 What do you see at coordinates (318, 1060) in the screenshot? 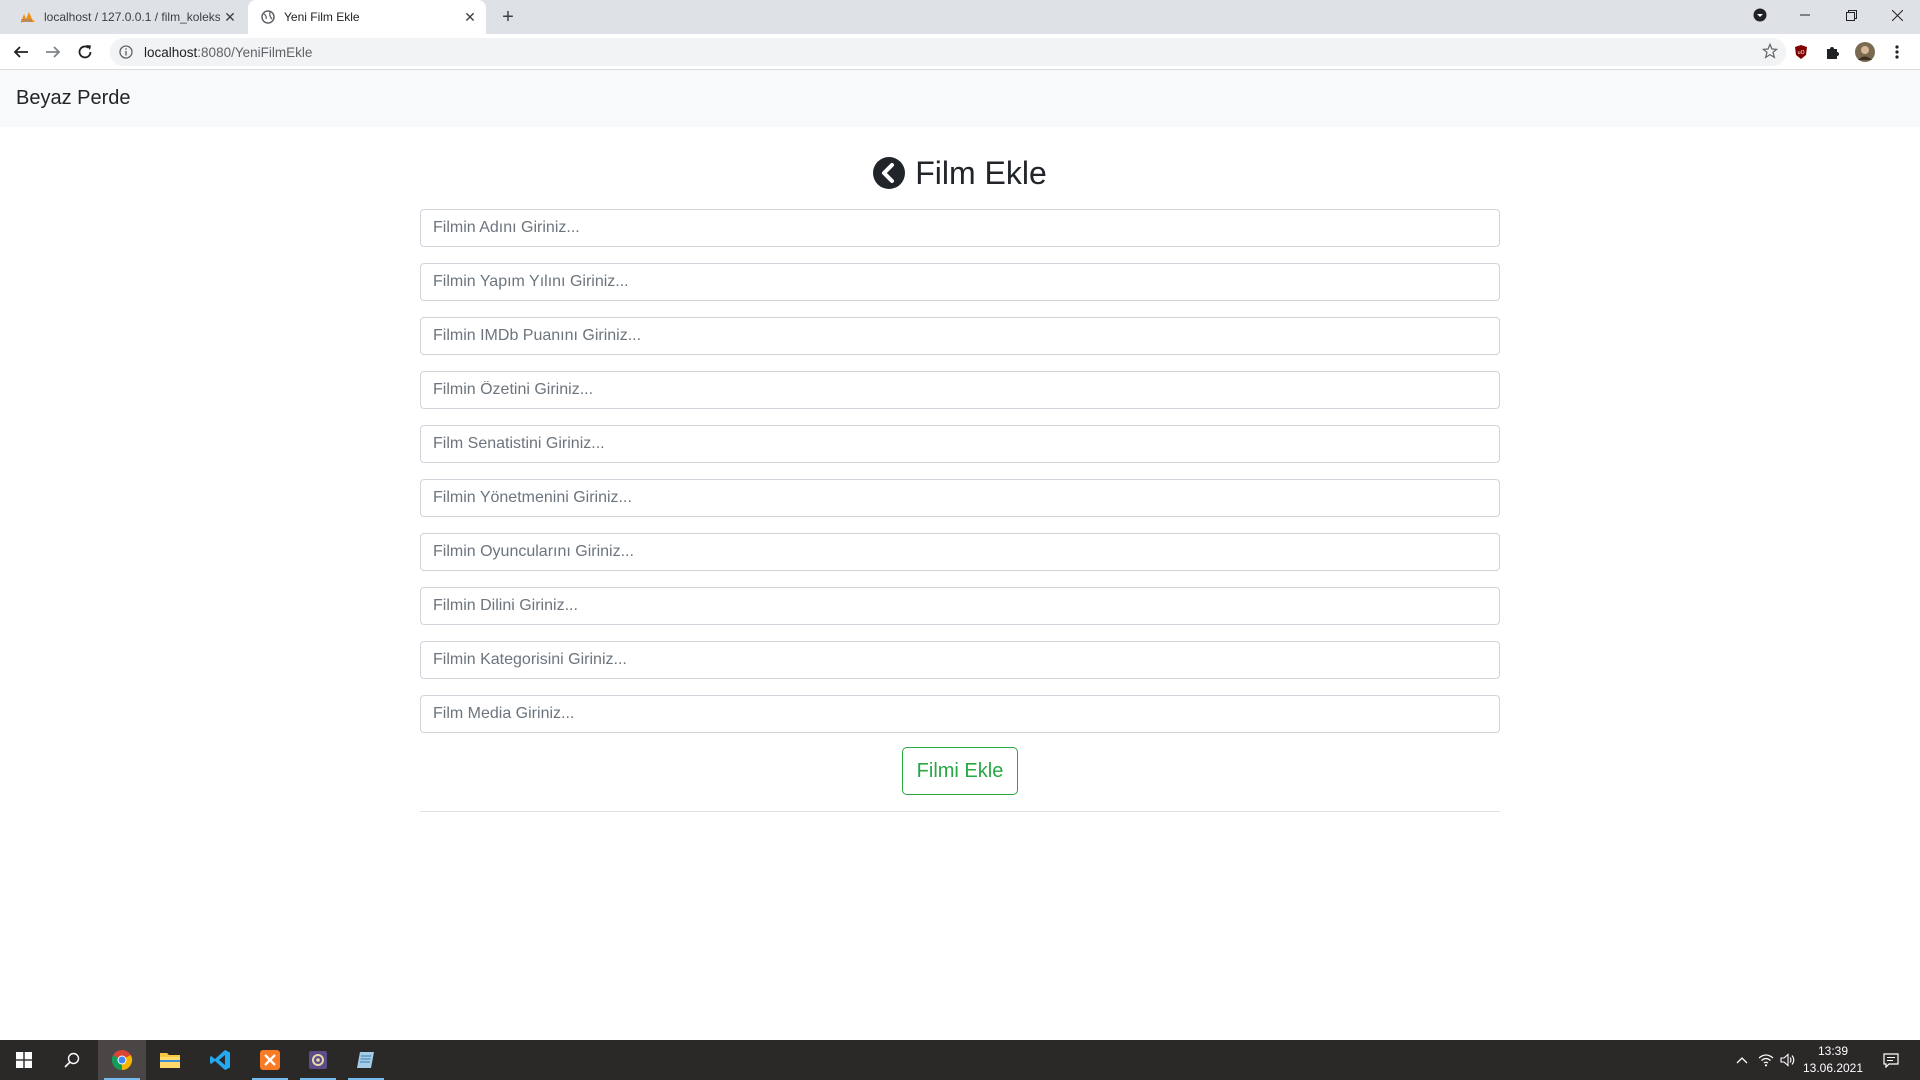
I see `app-icon` at bounding box center [318, 1060].